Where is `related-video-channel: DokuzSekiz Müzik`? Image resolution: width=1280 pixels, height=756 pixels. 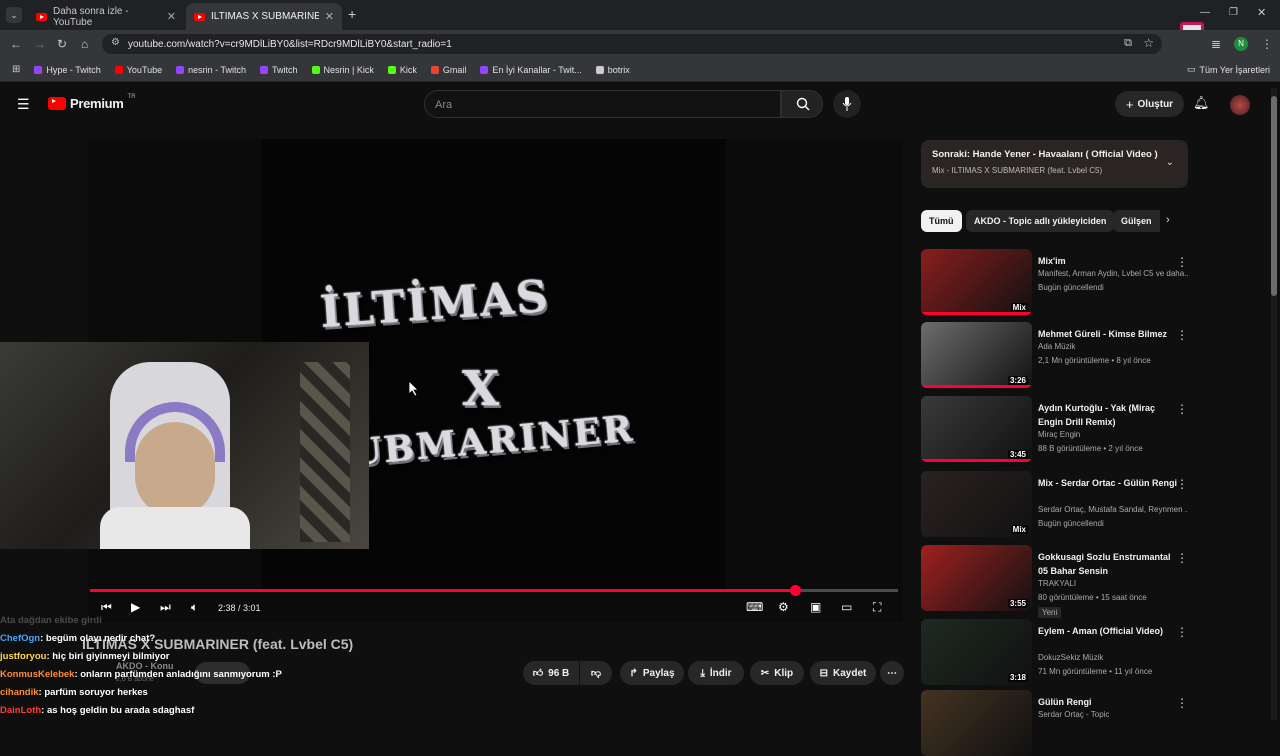
related-video-channel: DokuzSekiz Müzik is located at coordinates (1113, 657).